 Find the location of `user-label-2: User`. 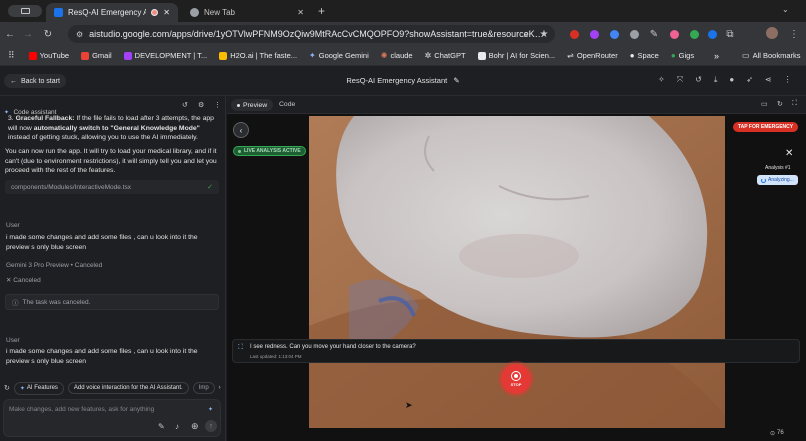

user-label-2: User is located at coordinates (13, 340).